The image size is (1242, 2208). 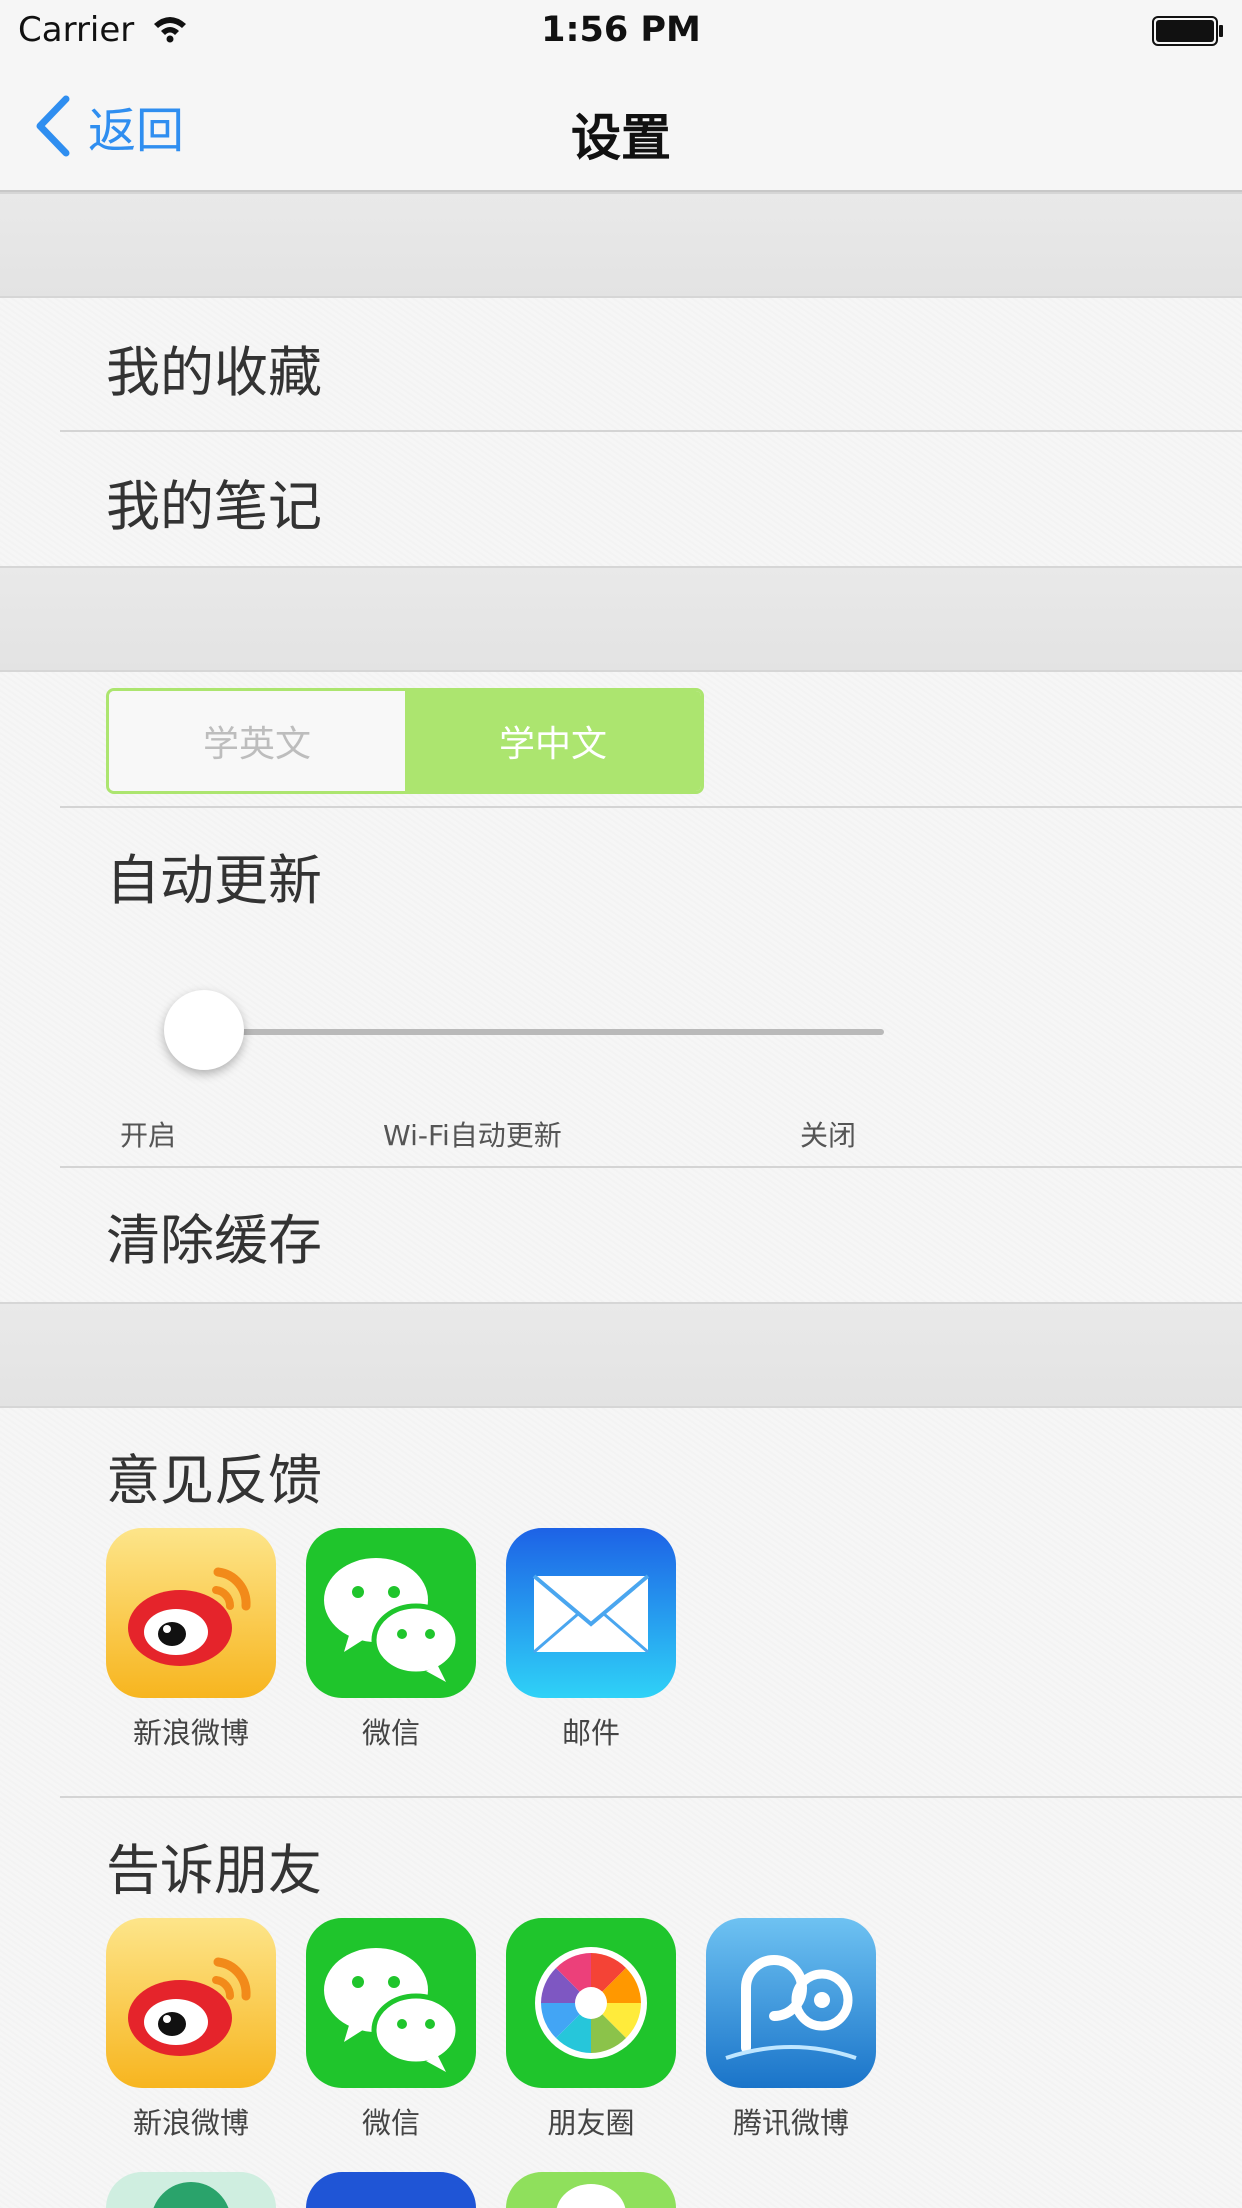 I want to click on tell-friends-title: 告诉朋友, so click(x=214, y=1870).